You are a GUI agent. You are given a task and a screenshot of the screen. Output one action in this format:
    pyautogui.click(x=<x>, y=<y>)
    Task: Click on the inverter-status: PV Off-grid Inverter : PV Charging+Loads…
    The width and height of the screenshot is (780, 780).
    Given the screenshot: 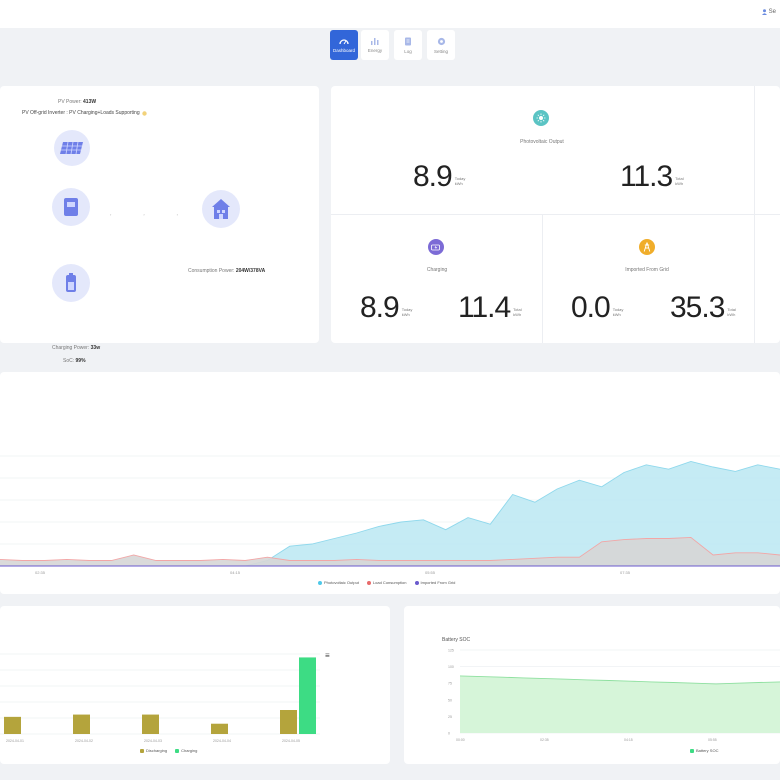 What is the action you would take?
    pyautogui.click(x=84, y=113)
    